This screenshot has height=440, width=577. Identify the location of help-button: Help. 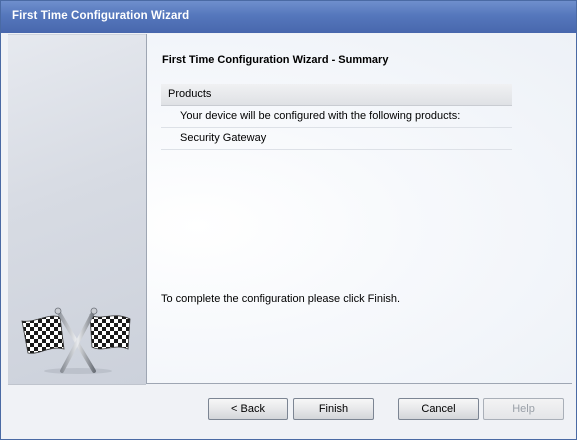
(523, 409).